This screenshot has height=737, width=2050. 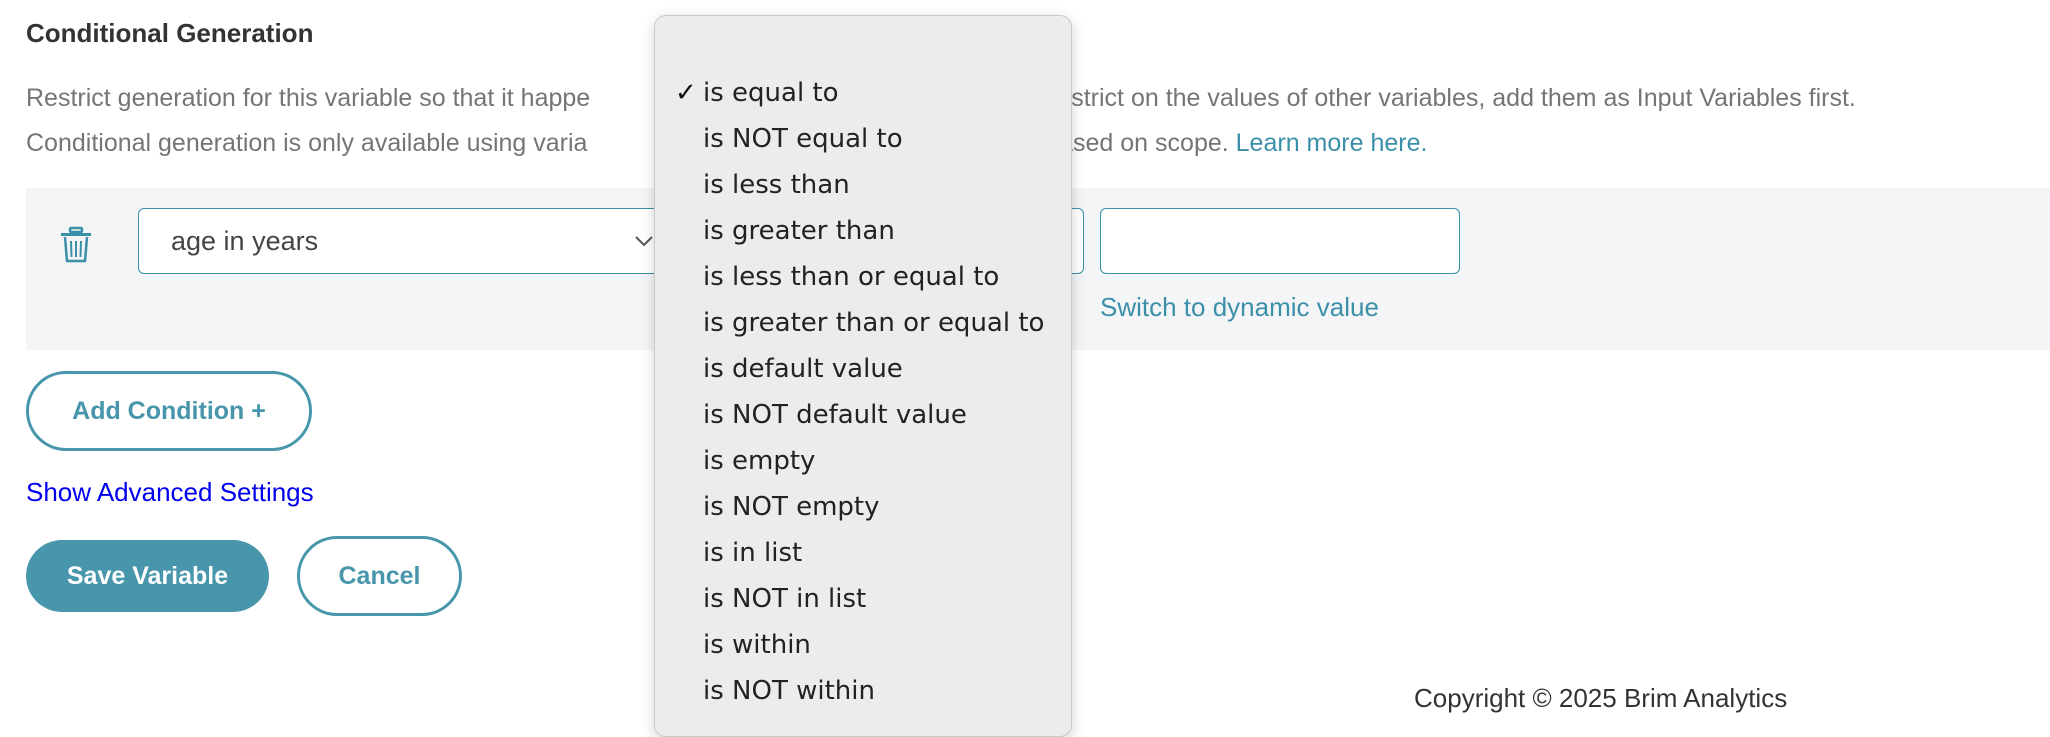 What do you see at coordinates (147, 576) in the screenshot?
I see `save-variable-button: Save Variable` at bounding box center [147, 576].